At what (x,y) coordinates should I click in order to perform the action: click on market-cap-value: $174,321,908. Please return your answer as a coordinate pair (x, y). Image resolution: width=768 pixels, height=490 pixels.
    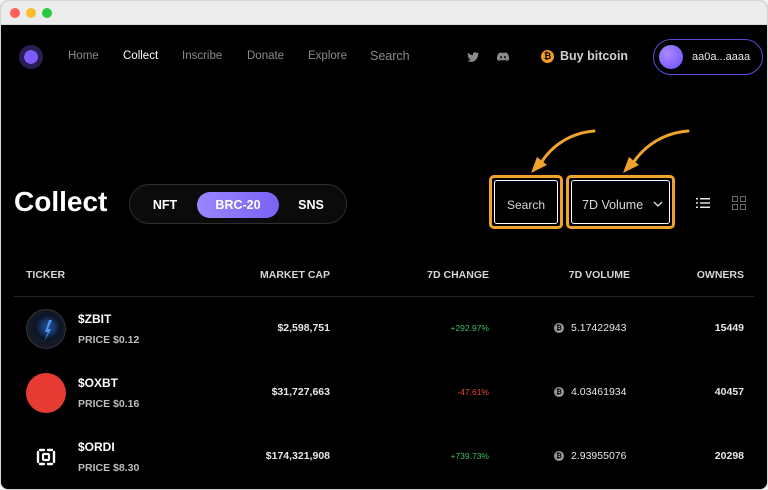
    Looking at the image, I should click on (297, 456).